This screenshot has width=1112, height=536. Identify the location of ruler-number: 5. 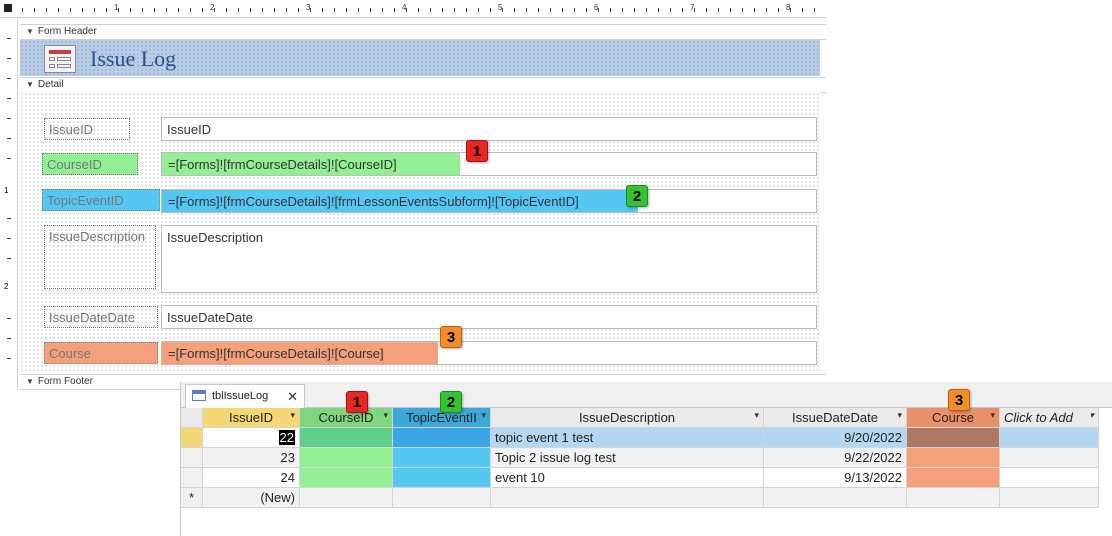
(500, 7).